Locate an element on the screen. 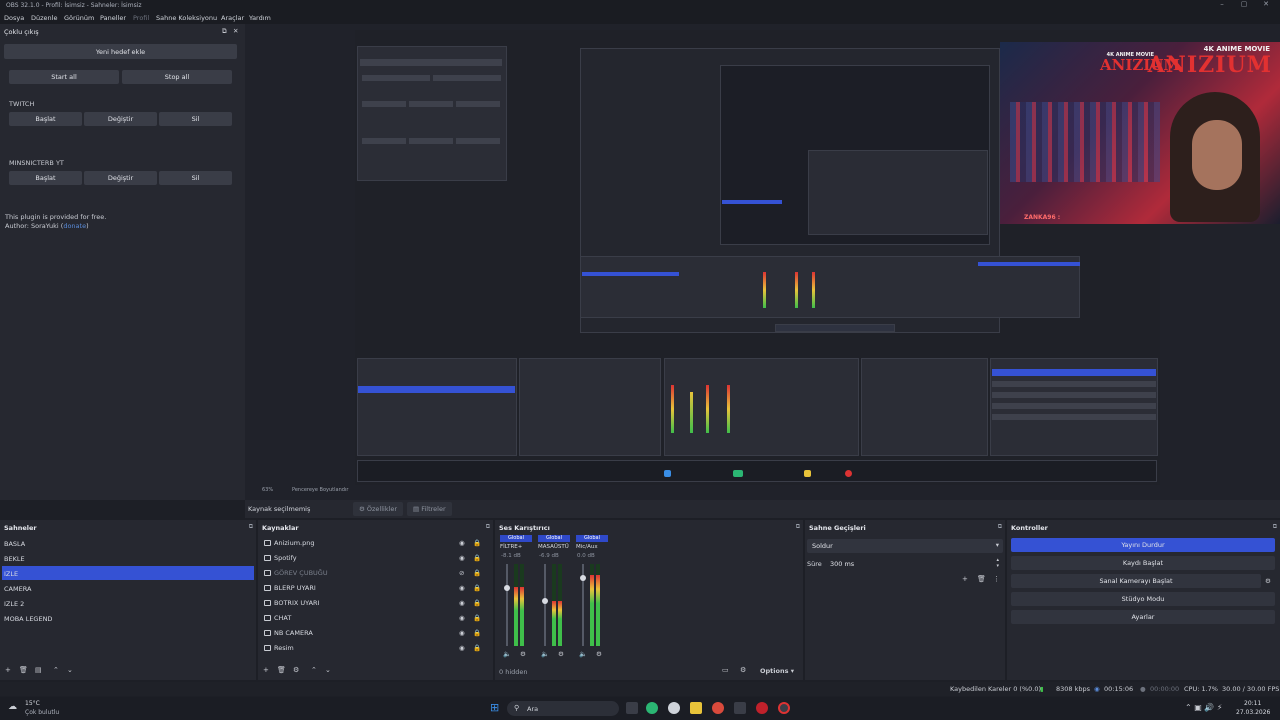 The width and height of the screenshot is (1280, 720). scene-item: IZLE is located at coordinates (11, 574).